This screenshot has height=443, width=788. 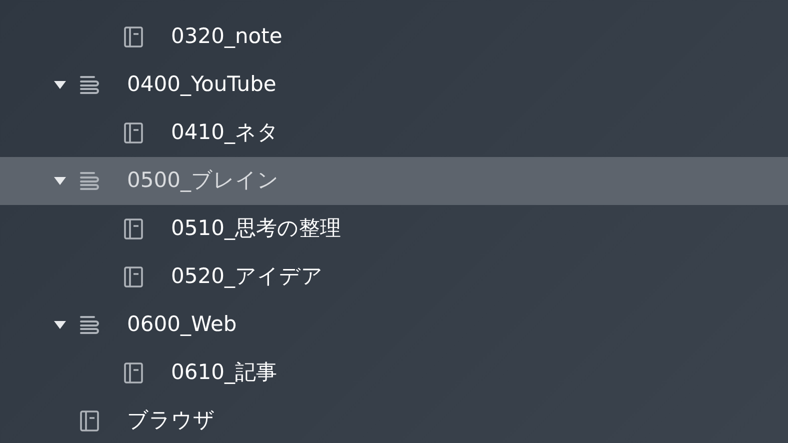 I want to click on tree-label: 0610_記事, so click(x=224, y=373).